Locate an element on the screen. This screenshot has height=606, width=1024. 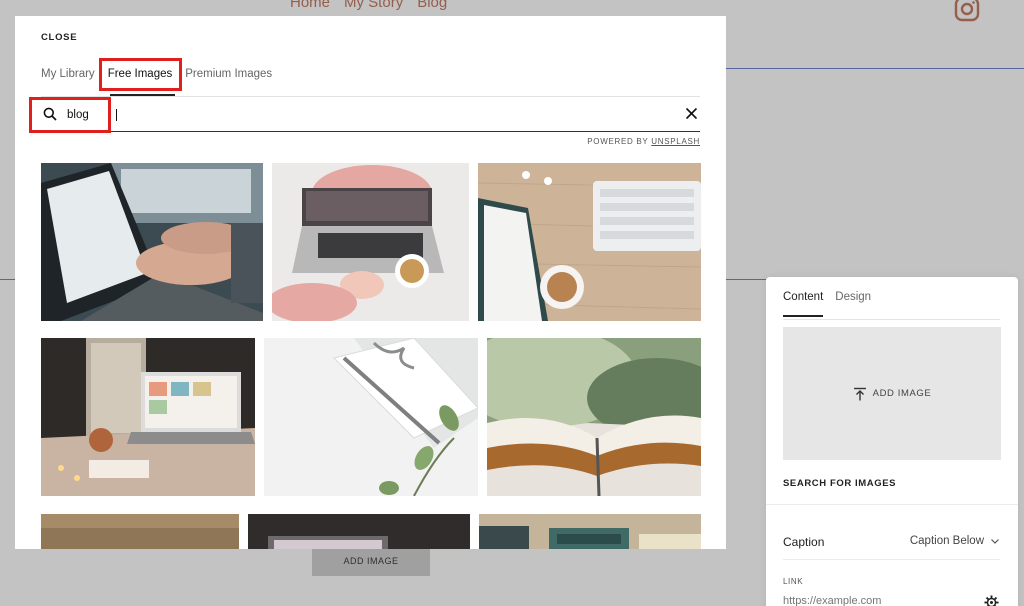
laptop-on-table-with-candles-image is located at coordinates (148, 417).